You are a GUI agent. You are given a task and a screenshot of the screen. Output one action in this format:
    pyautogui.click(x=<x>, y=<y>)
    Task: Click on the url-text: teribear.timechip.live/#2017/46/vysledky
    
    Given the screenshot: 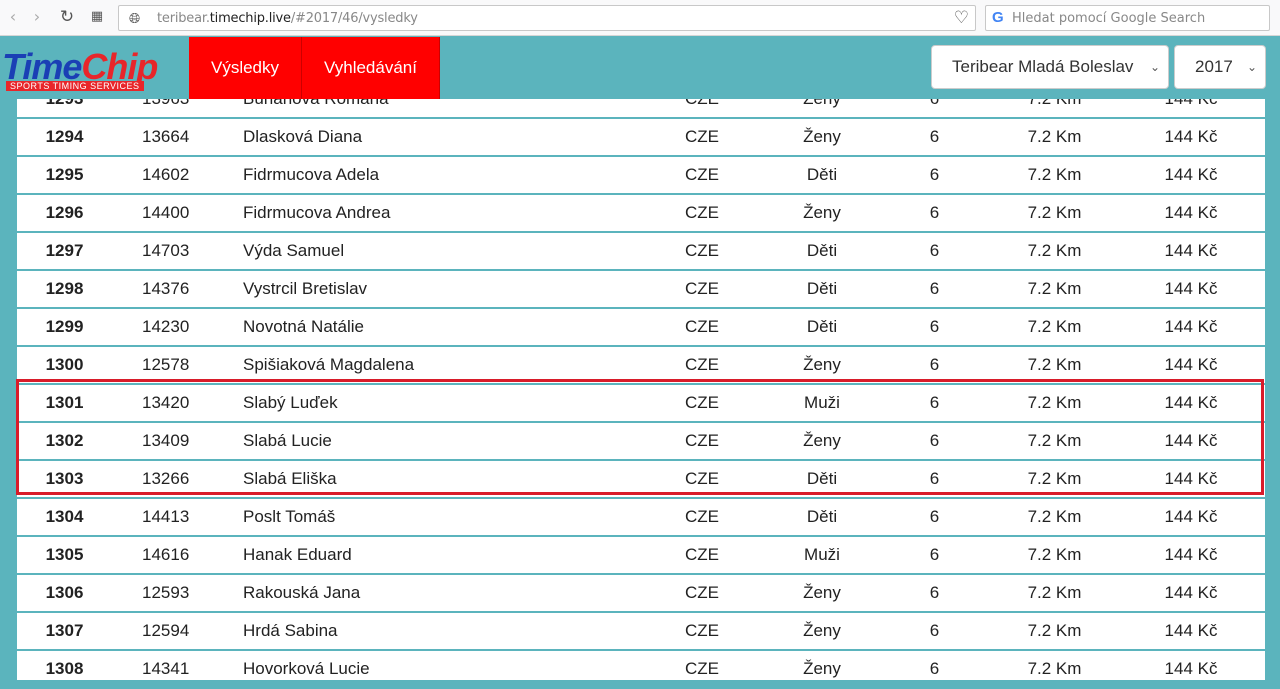 What is the action you would take?
    pyautogui.click(x=287, y=18)
    